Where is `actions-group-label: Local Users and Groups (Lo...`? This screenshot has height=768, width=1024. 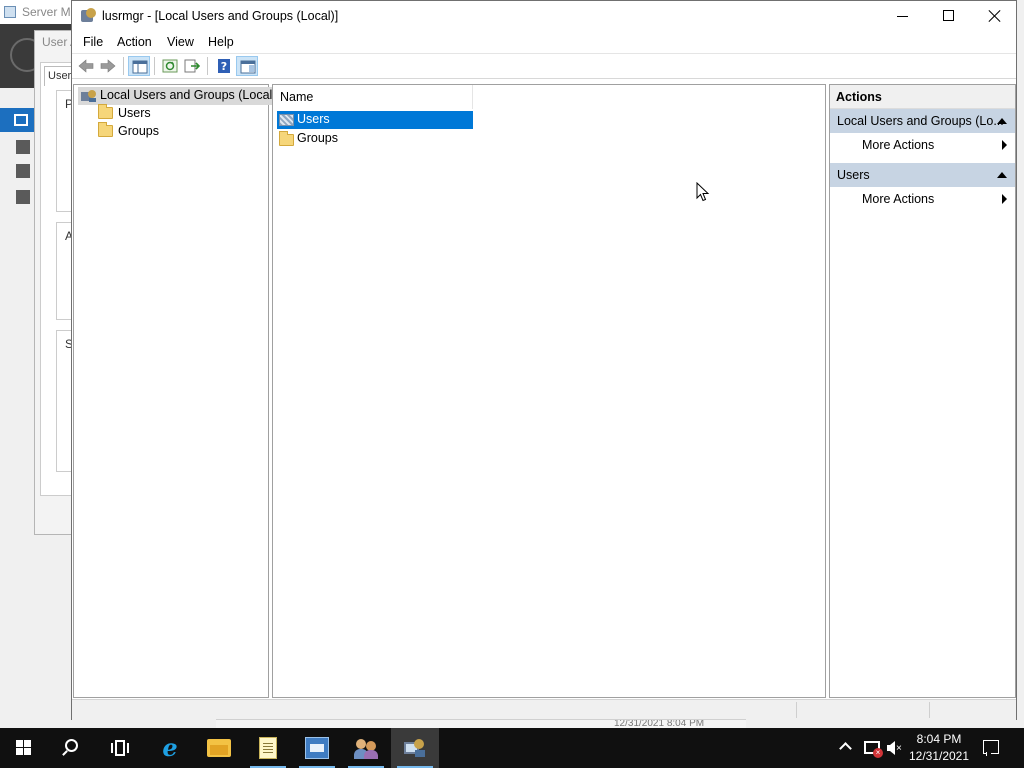
actions-group-label: Local Users and Groups (Lo... is located at coordinates (920, 121).